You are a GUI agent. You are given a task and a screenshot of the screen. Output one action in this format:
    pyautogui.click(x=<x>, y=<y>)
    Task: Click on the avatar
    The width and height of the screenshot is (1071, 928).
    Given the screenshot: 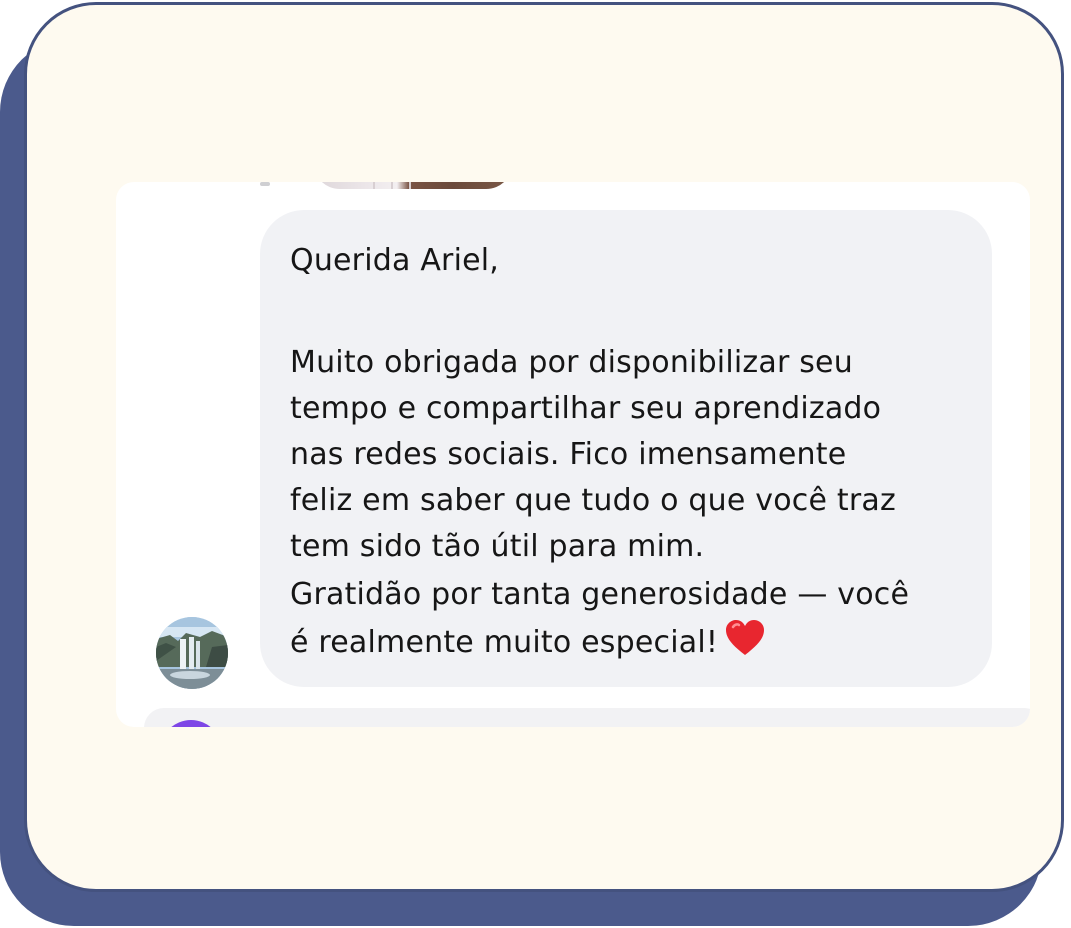 What is the action you would take?
    pyautogui.click(x=192, y=653)
    